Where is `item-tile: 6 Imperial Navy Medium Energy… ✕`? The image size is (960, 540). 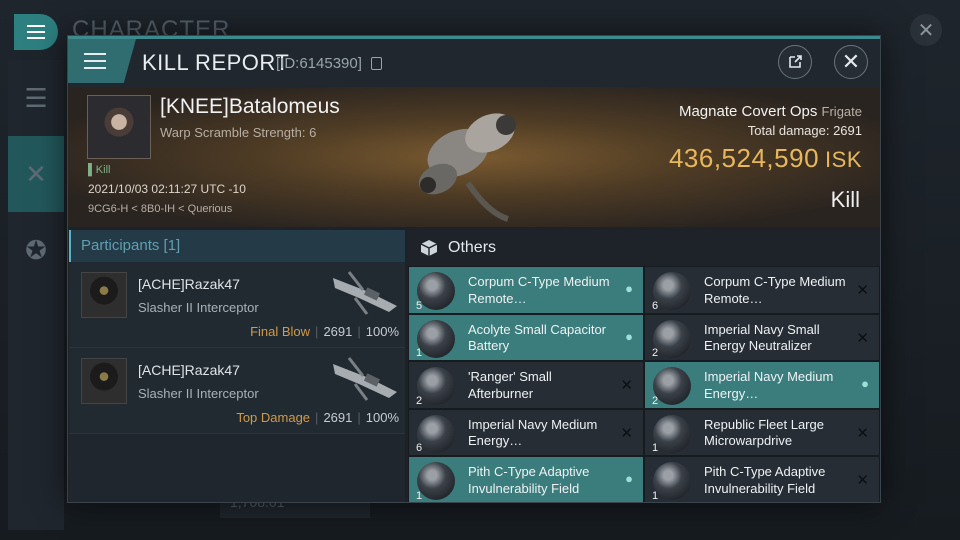
item-tile: 6 Imperial Navy Medium Energy… ✕ is located at coordinates (526, 432).